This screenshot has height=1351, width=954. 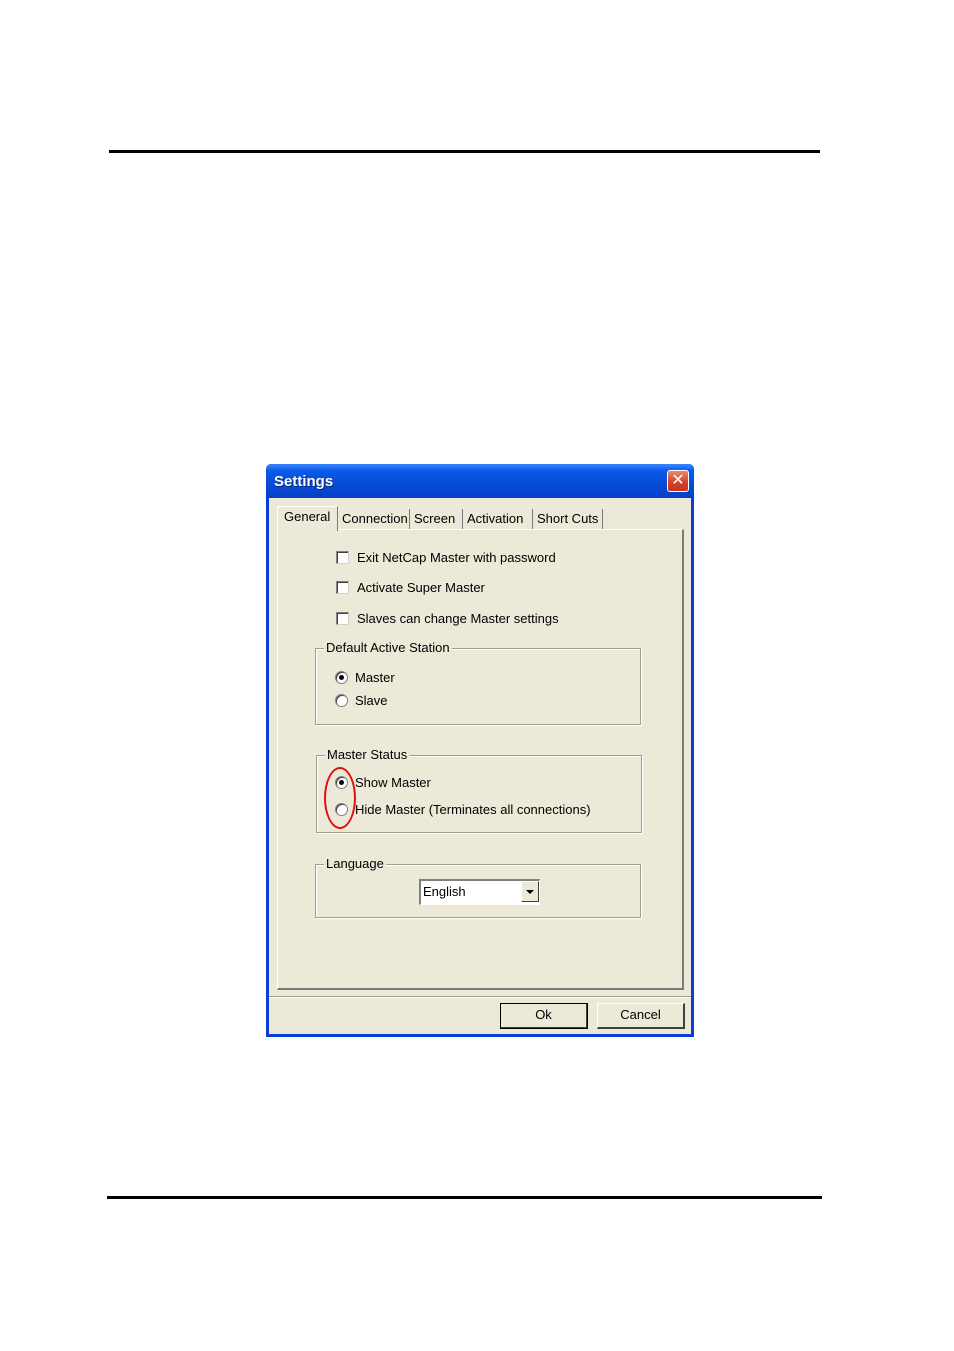 I want to click on page-bottom-rule, so click(x=464, y=1197).